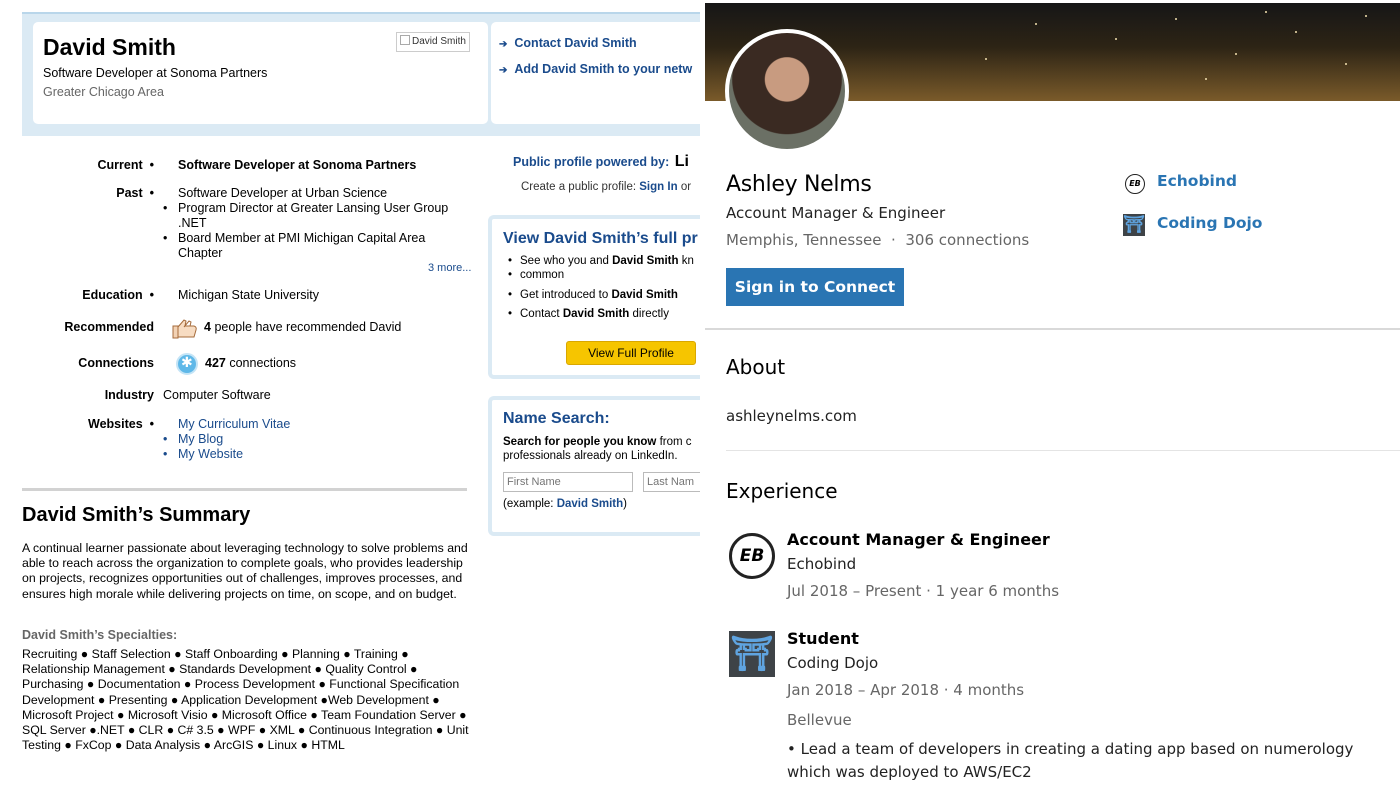 The image size is (1400, 787). Describe the element at coordinates (791, 416) in the screenshot. I see `about-text: ashleynelms.com` at that location.